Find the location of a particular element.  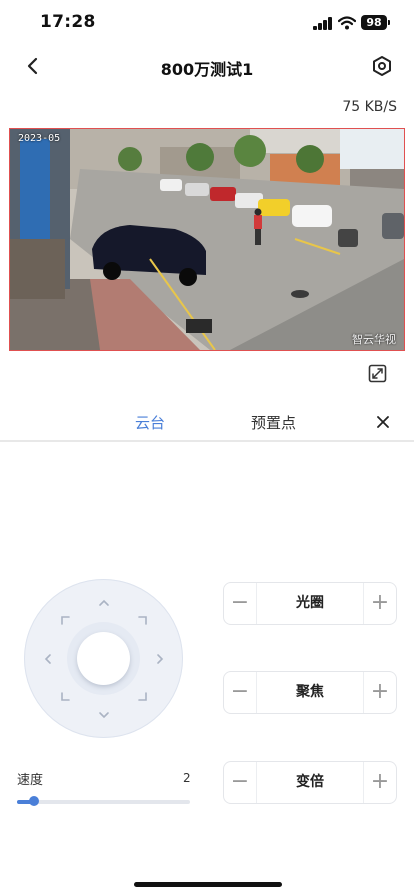

hexagon-settings-icon is located at coordinates (382, 66).